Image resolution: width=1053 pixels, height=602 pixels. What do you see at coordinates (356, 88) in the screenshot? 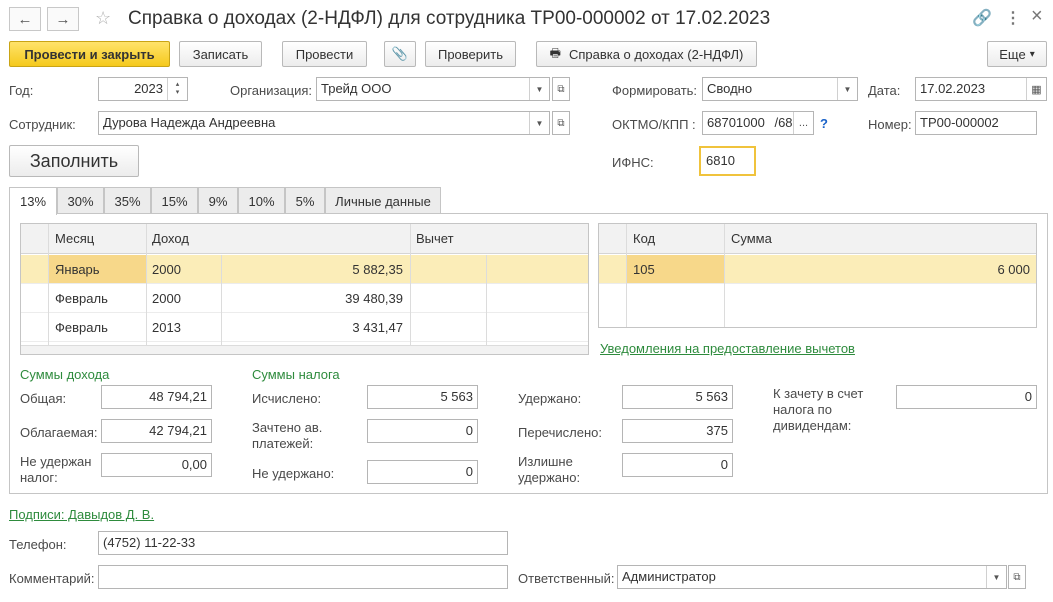
I see `org-value: Трейд ООО` at bounding box center [356, 88].